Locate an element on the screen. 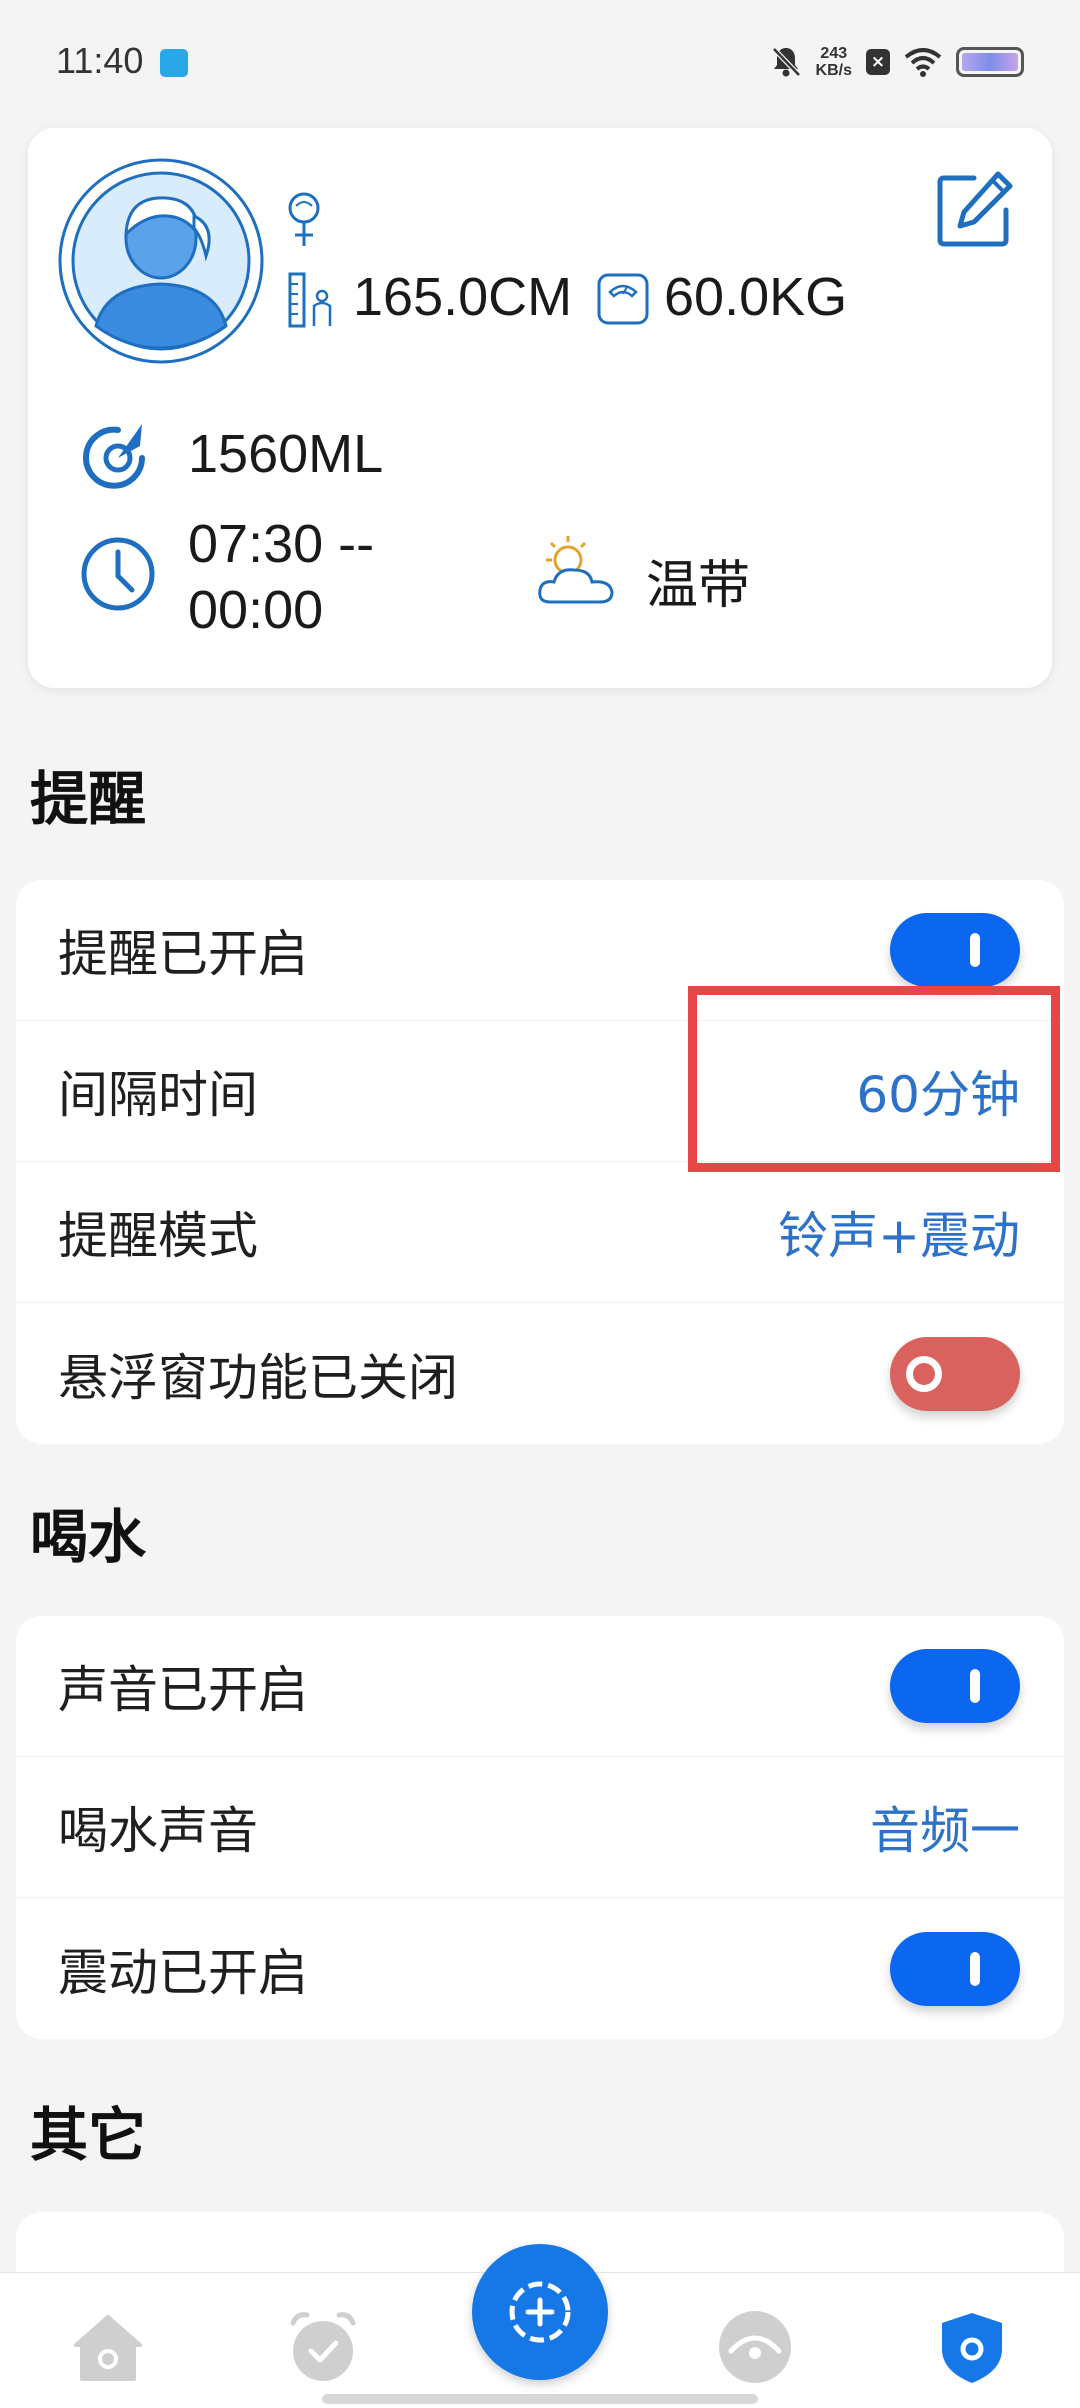 The image size is (1080, 2408). reminder-mode-value: 铃声+震动 is located at coordinates (899, 1232).